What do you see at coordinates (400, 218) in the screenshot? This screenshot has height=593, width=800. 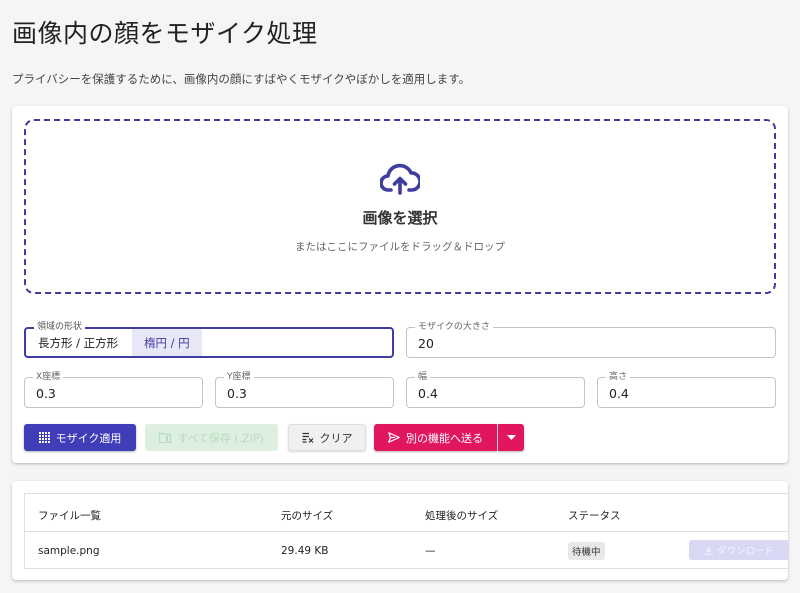 I see `dropzone-title: 画像を選択` at bounding box center [400, 218].